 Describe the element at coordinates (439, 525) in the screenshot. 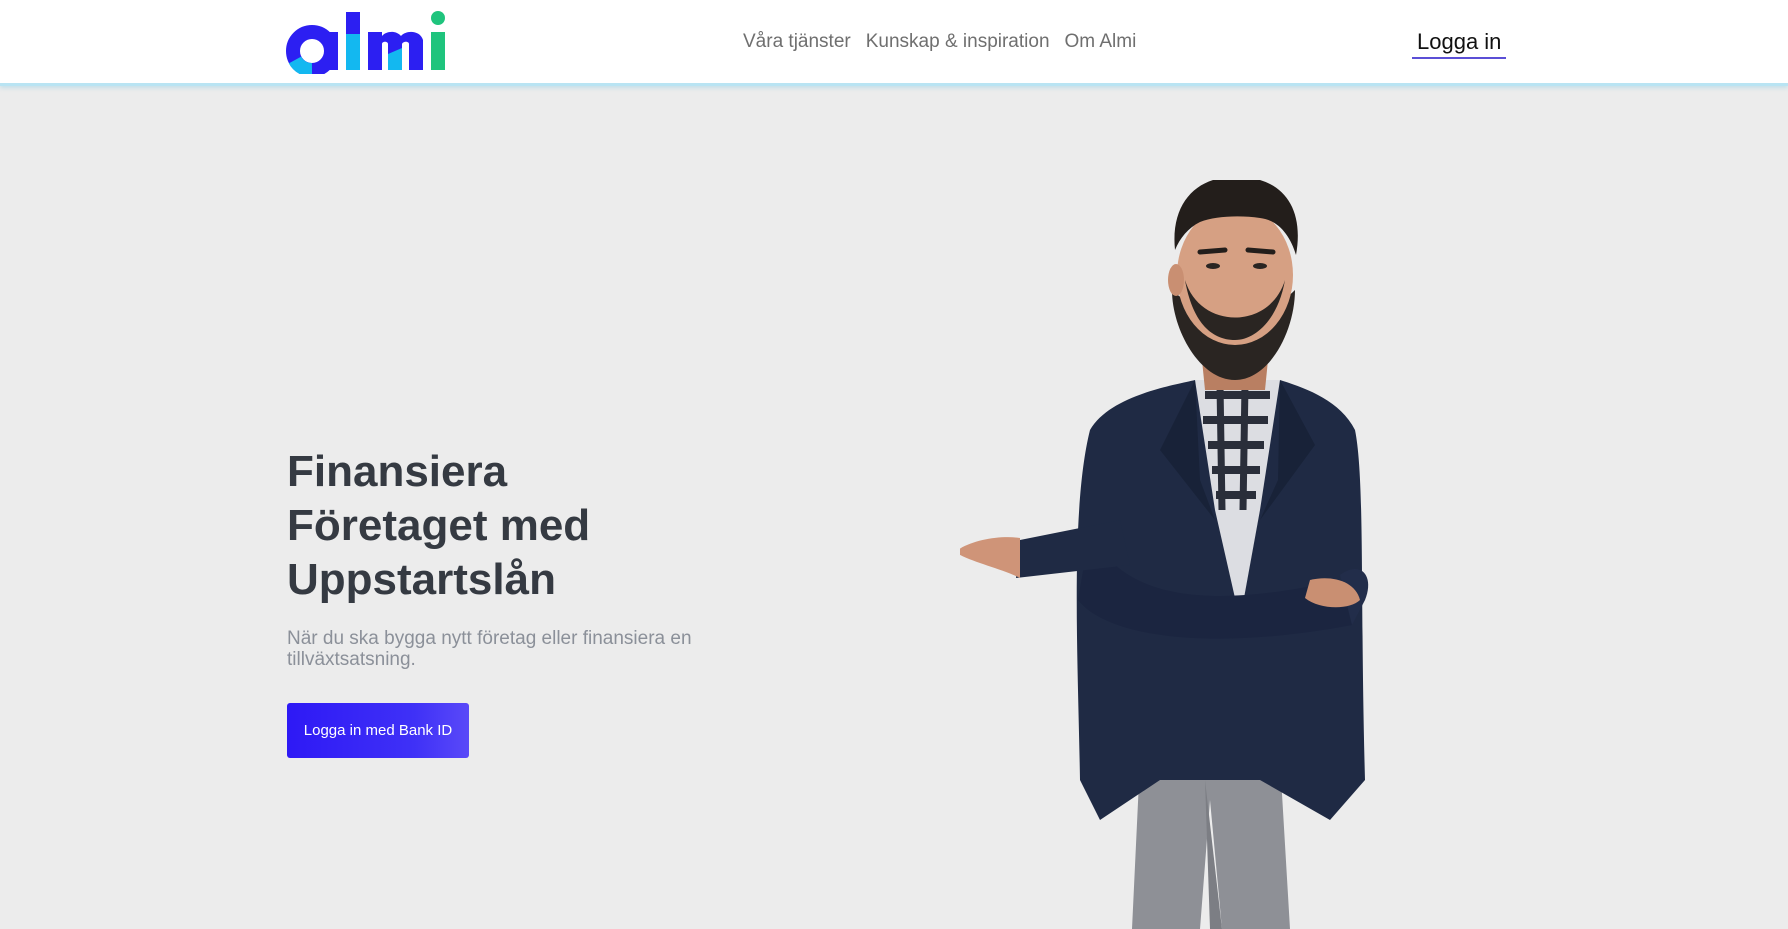

I see `hero-title-line: Företaget med` at that location.